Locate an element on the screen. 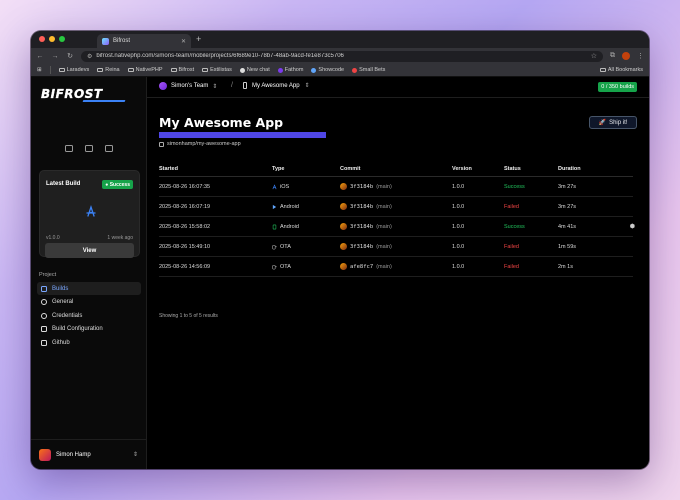 The image size is (680, 500). nav-item-build-configuration: Build Configuration is located at coordinates (89, 329).